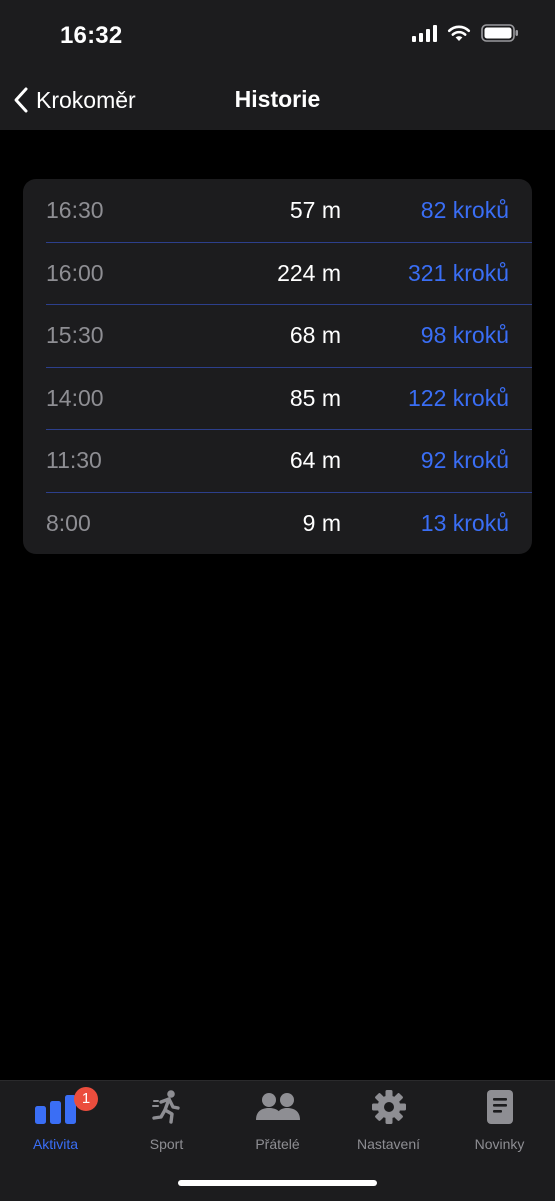 The width and height of the screenshot is (555, 1201). I want to click on history-row: 16:30 57 m 82 kroků, so click(277, 210).